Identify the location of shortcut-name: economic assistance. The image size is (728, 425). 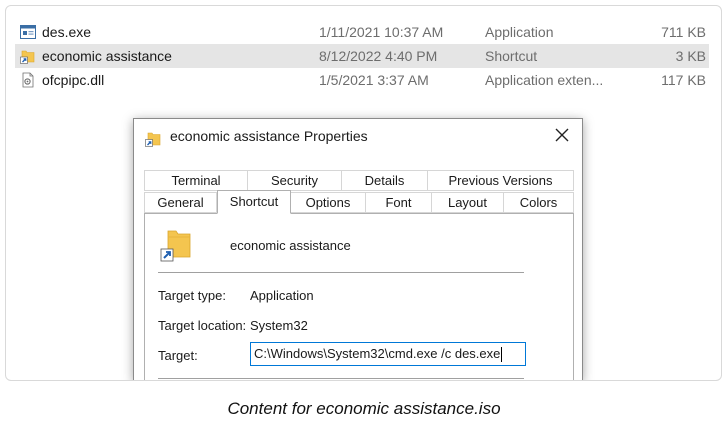
(290, 245).